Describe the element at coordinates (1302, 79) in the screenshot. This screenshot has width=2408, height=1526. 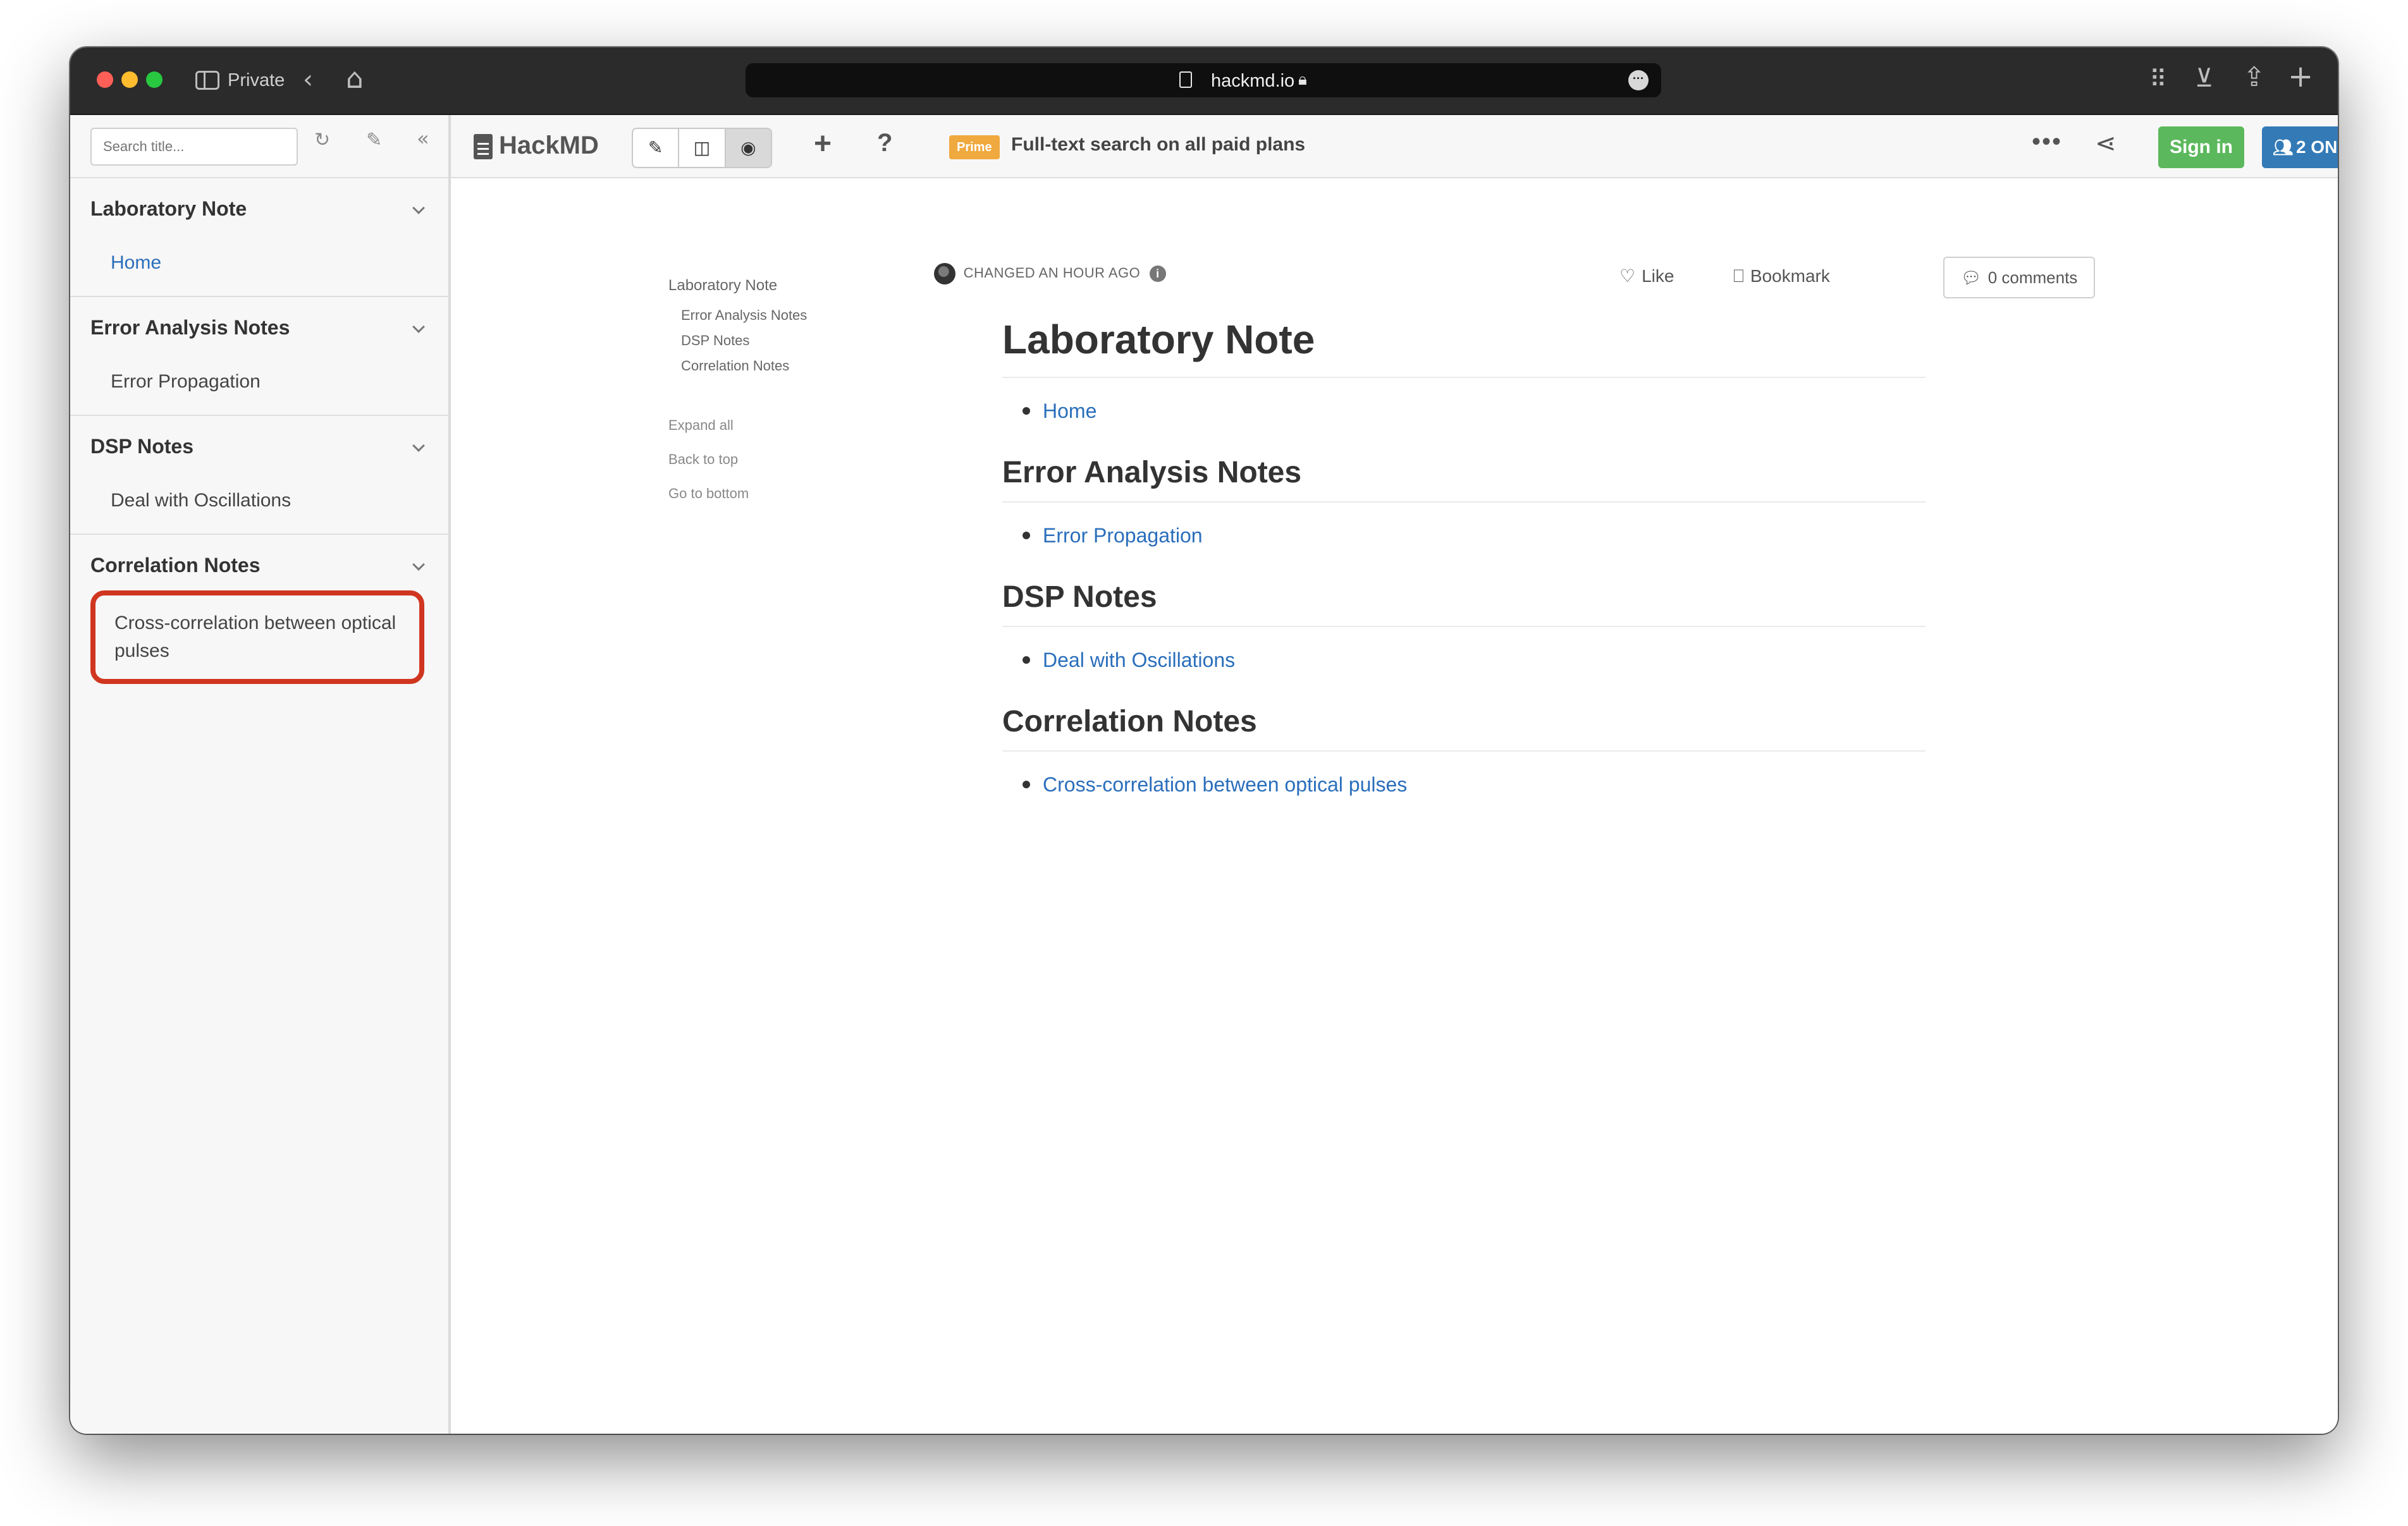
I see `lock-icon: 🔒︎` at that location.